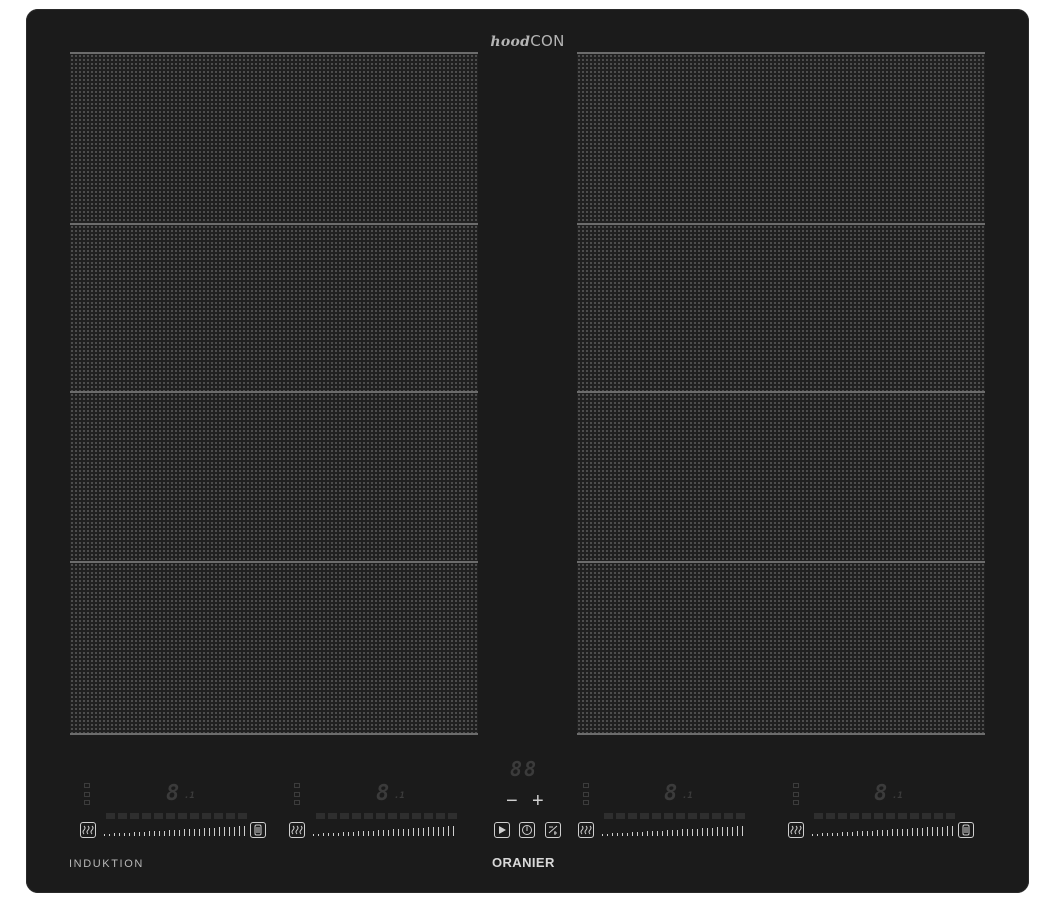 The width and height of the screenshot is (1057, 915). What do you see at coordinates (512, 801) in the screenshot?
I see `minus-button: −` at bounding box center [512, 801].